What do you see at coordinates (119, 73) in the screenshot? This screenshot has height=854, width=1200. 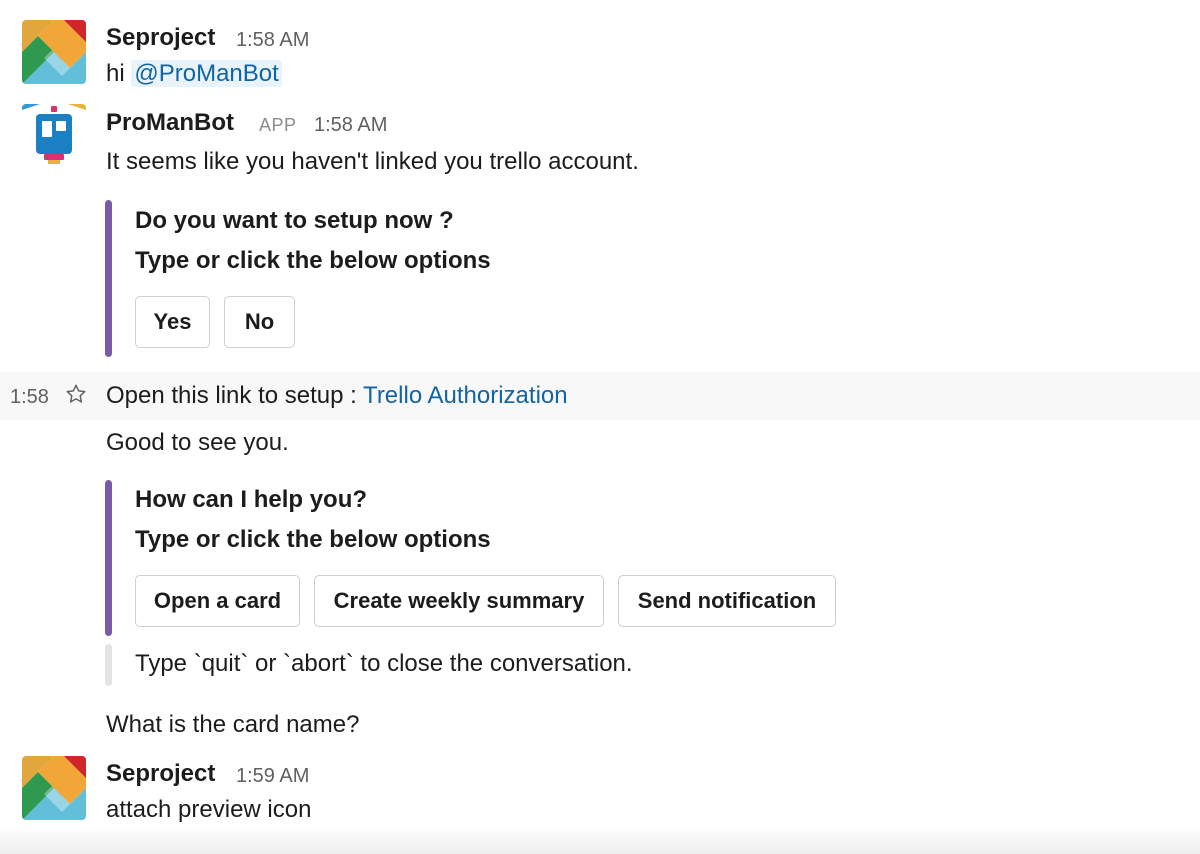 I see `message-text-prefix: hi` at bounding box center [119, 73].